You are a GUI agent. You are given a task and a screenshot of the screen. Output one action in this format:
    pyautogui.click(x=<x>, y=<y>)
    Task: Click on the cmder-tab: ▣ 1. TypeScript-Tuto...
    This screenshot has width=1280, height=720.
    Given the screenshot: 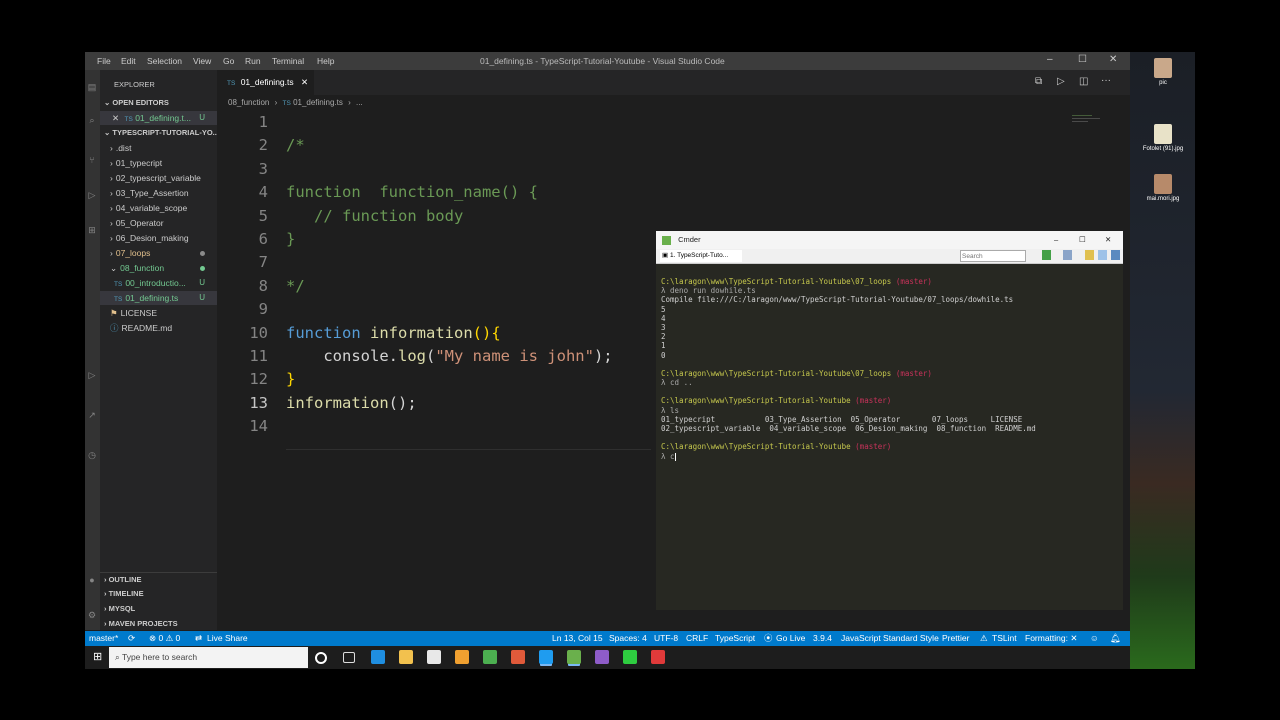 What is the action you would take?
    pyautogui.click(x=701, y=256)
    